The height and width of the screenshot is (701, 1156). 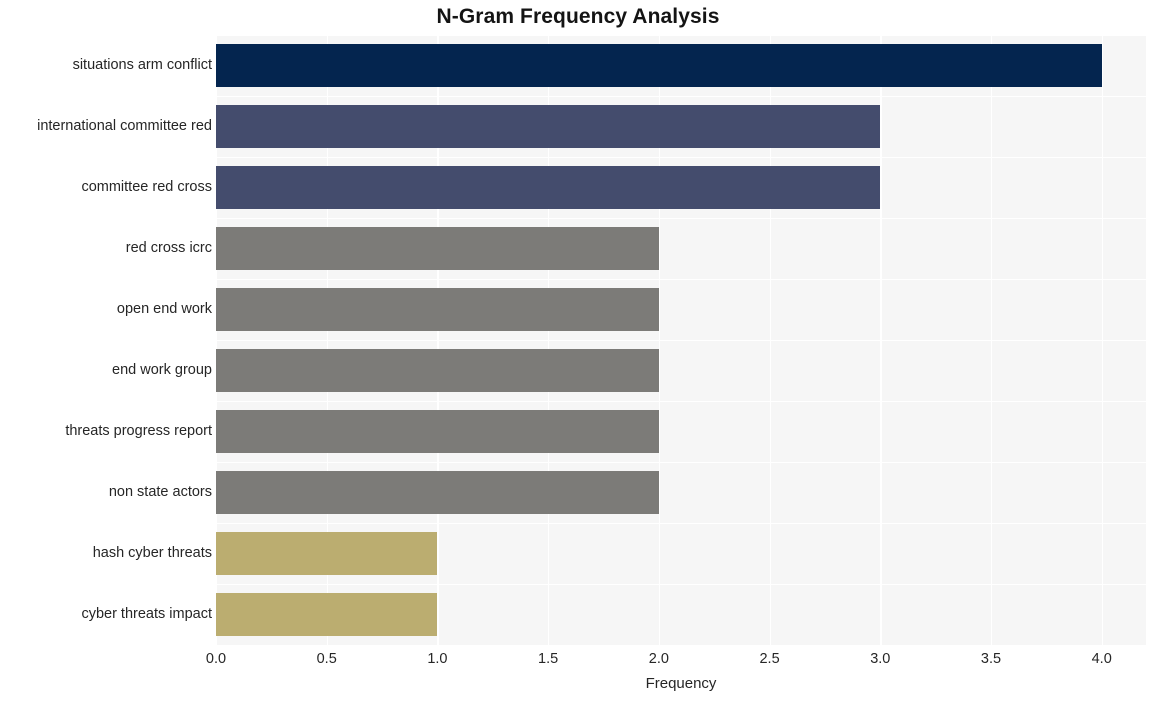 I want to click on y-axis-tick-label: open end work, so click(x=164, y=308).